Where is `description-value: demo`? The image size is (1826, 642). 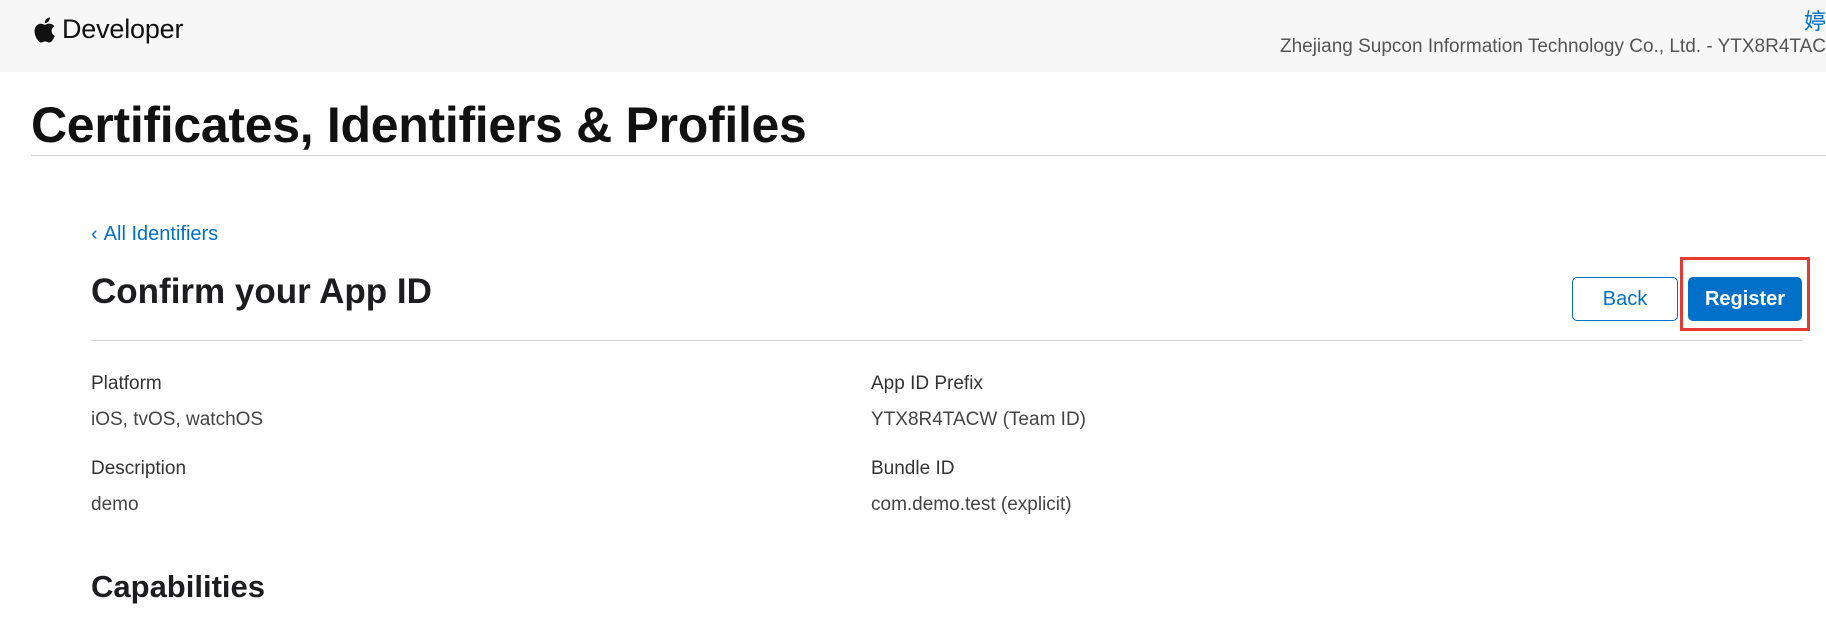 description-value: demo is located at coordinates (115, 504).